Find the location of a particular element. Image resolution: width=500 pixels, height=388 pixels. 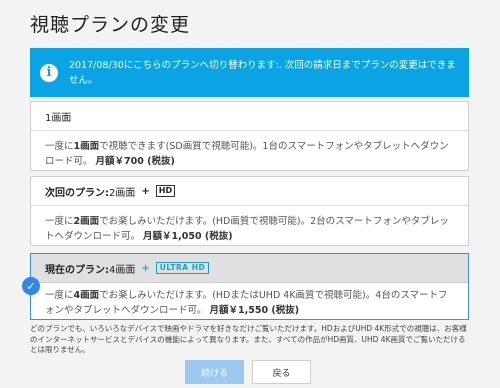

selected-check-icon: ✓ is located at coordinates (31, 286).